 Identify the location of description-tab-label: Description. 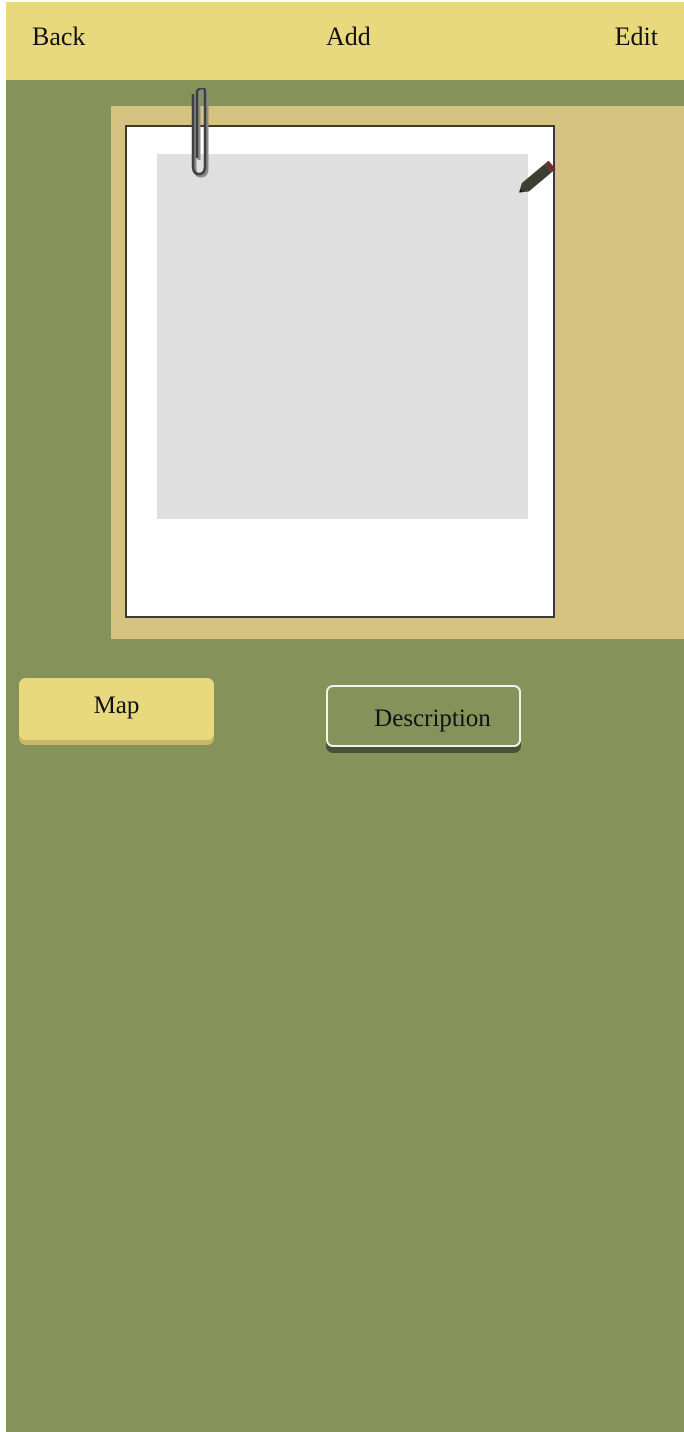
(432, 718).